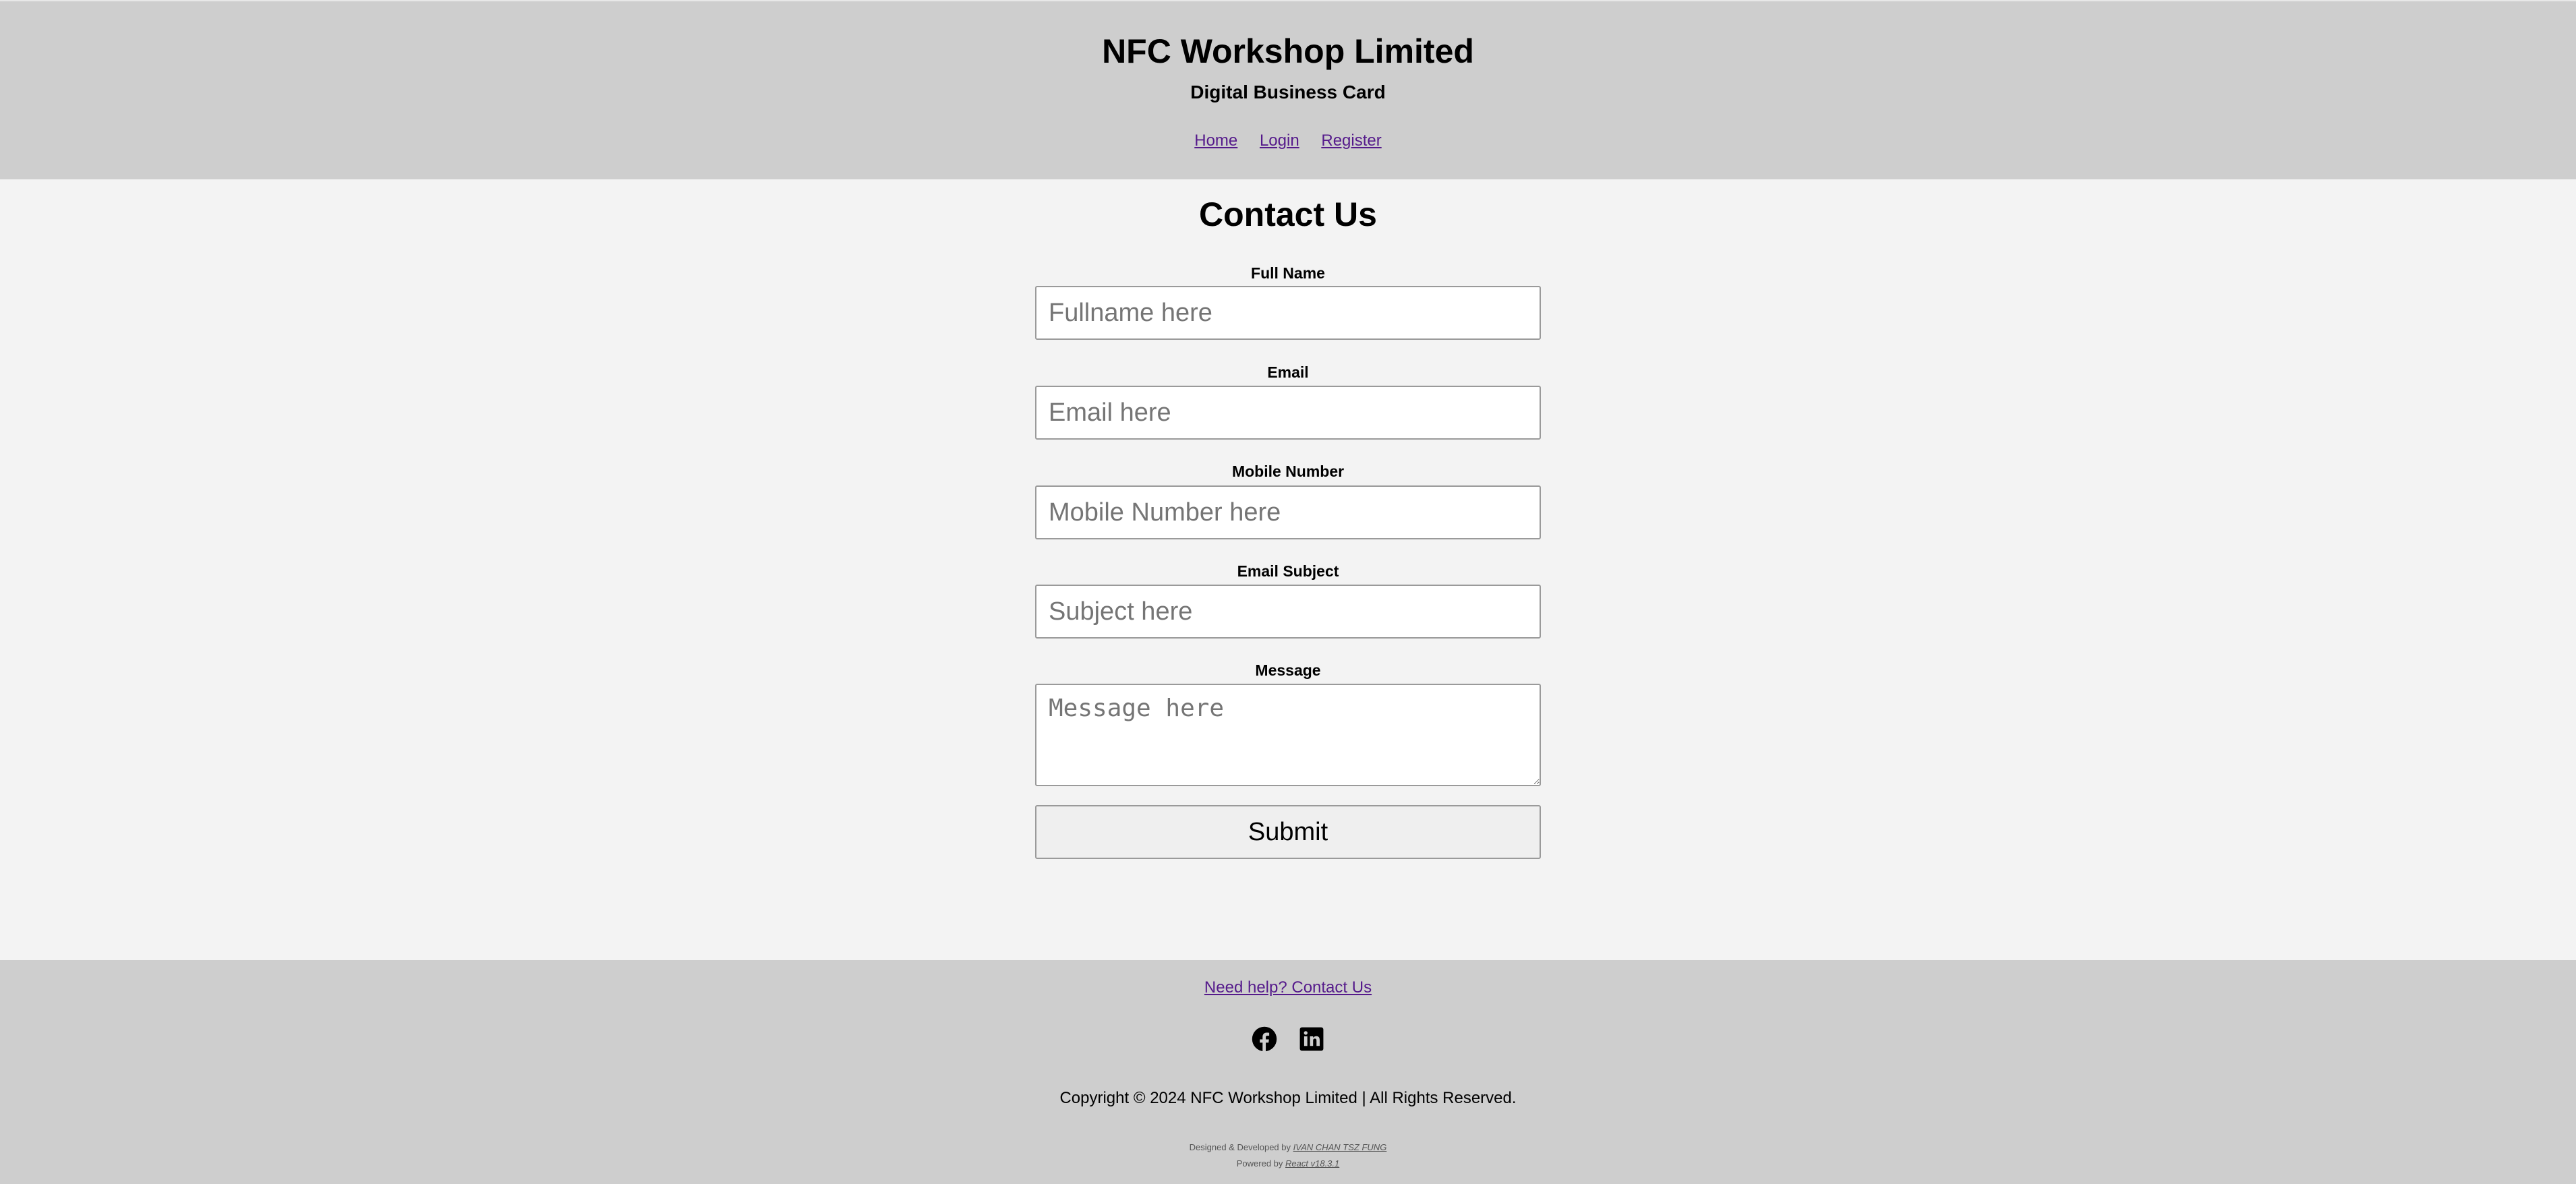  I want to click on designer-link: IVAN CHAN TSZ FUNG, so click(1340, 1147).